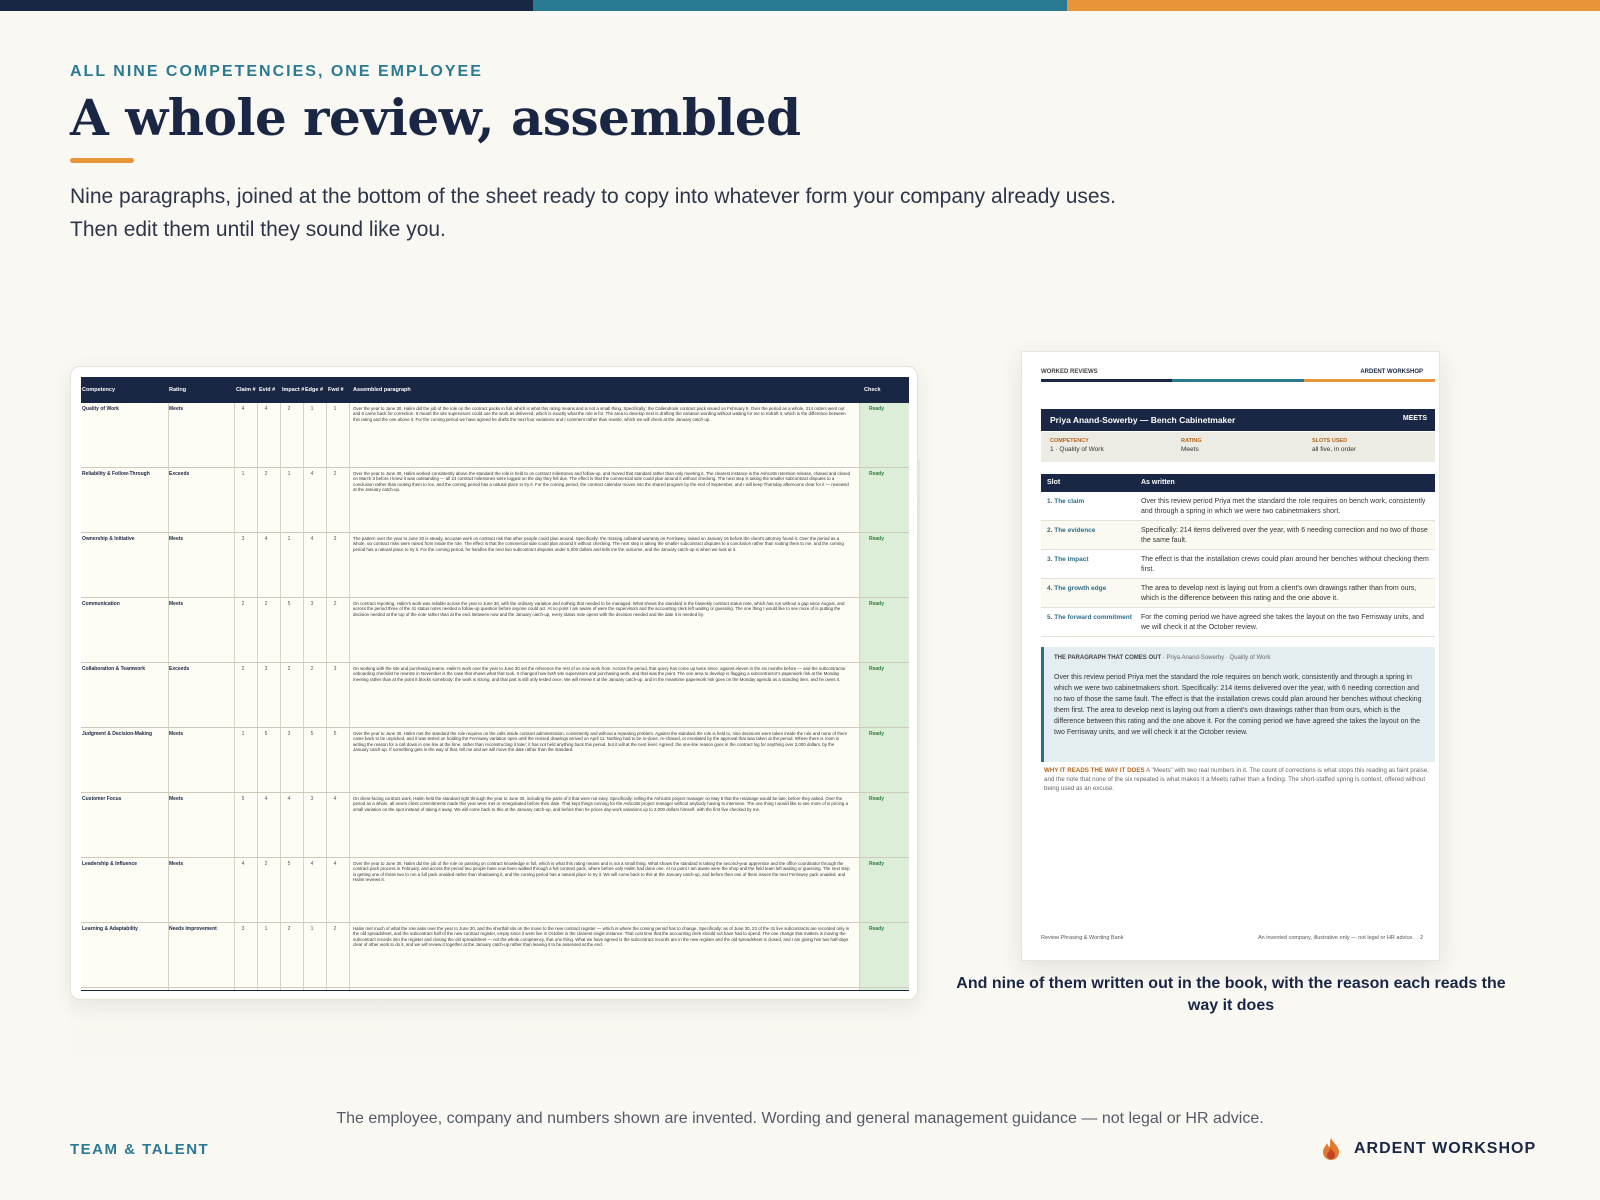 Image resolution: width=1600 pixels, height=1200 pixels. I want to click on meta-label: COMPETENCY, so click(1069, 441).